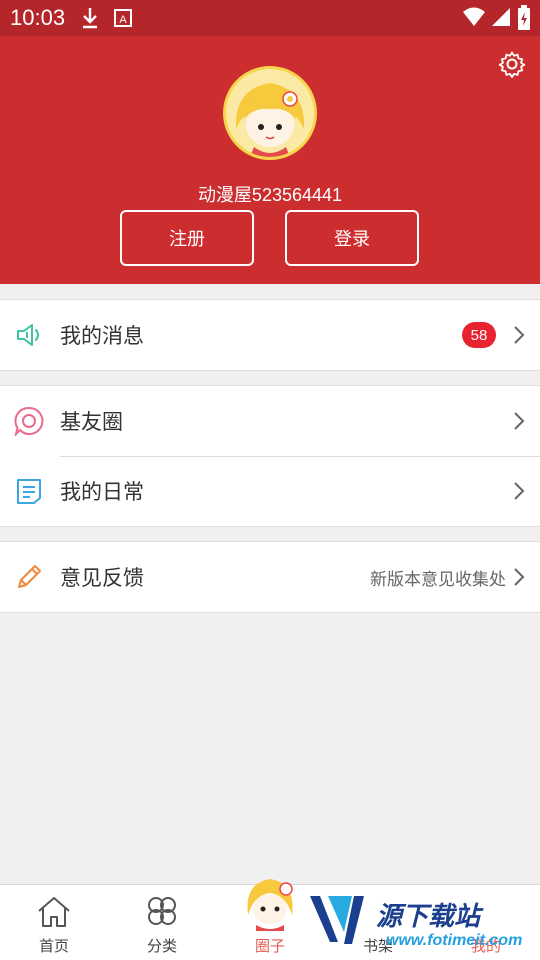 The width and height of the screenshot is (540, 960). What do you see at coordinates (352, 238) in the screenshot?
I see `login-button: 登录` at bounding box center [352, 238].